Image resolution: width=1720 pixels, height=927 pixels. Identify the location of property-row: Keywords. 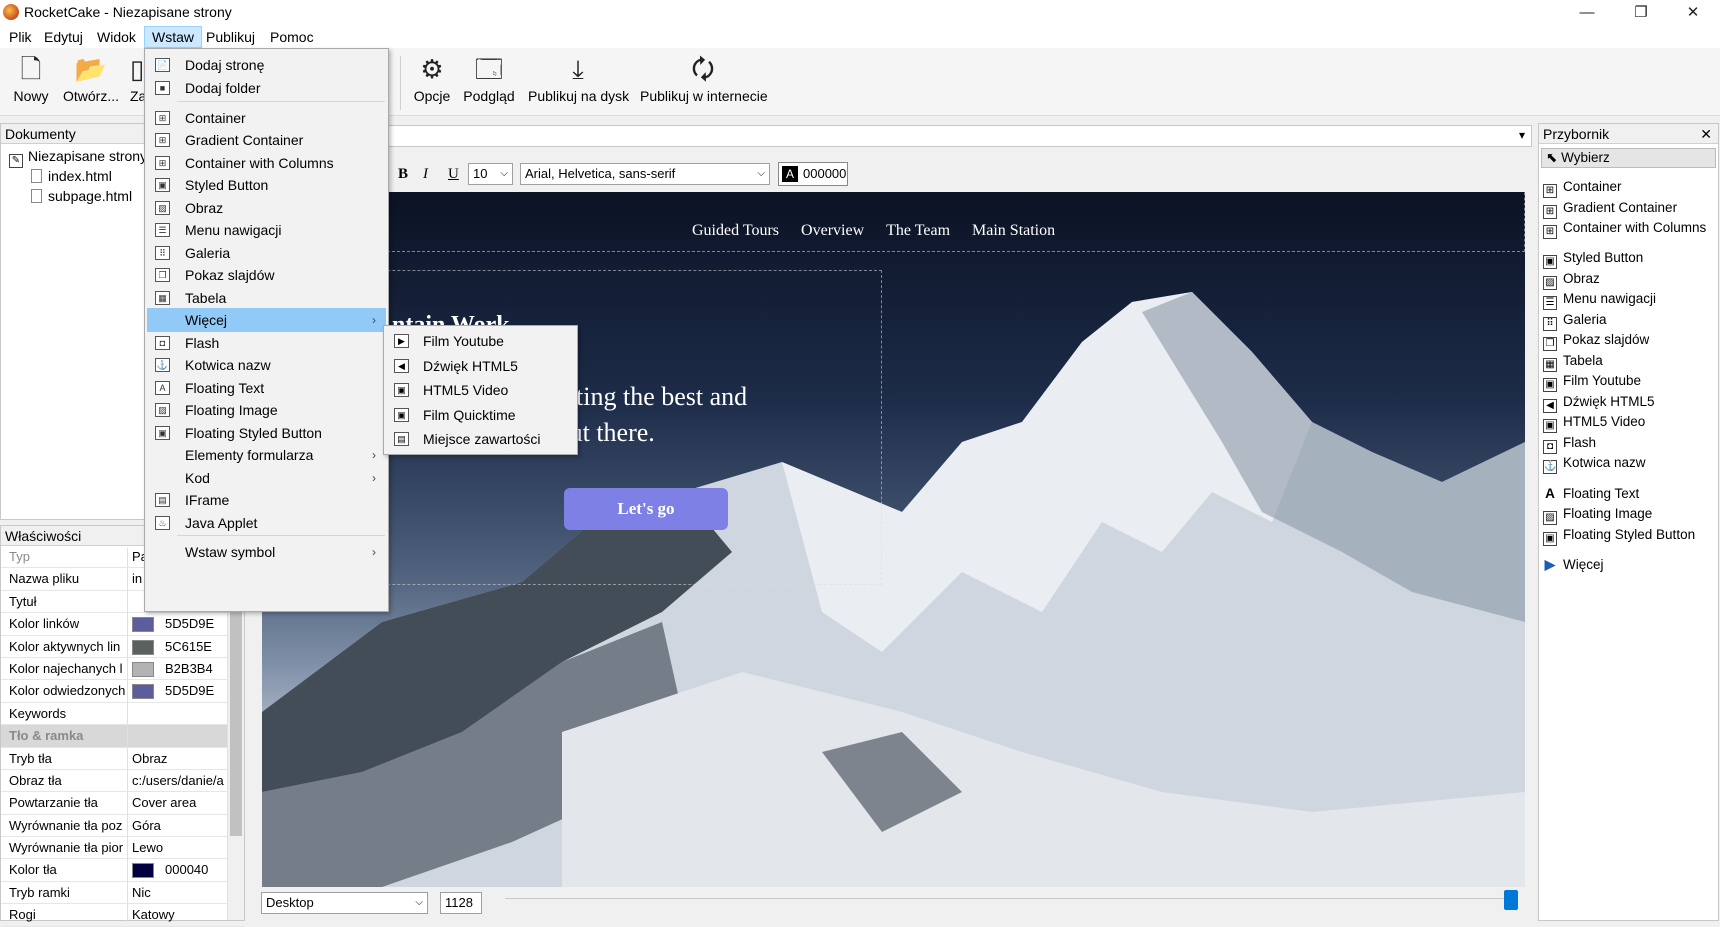
(122, 714).